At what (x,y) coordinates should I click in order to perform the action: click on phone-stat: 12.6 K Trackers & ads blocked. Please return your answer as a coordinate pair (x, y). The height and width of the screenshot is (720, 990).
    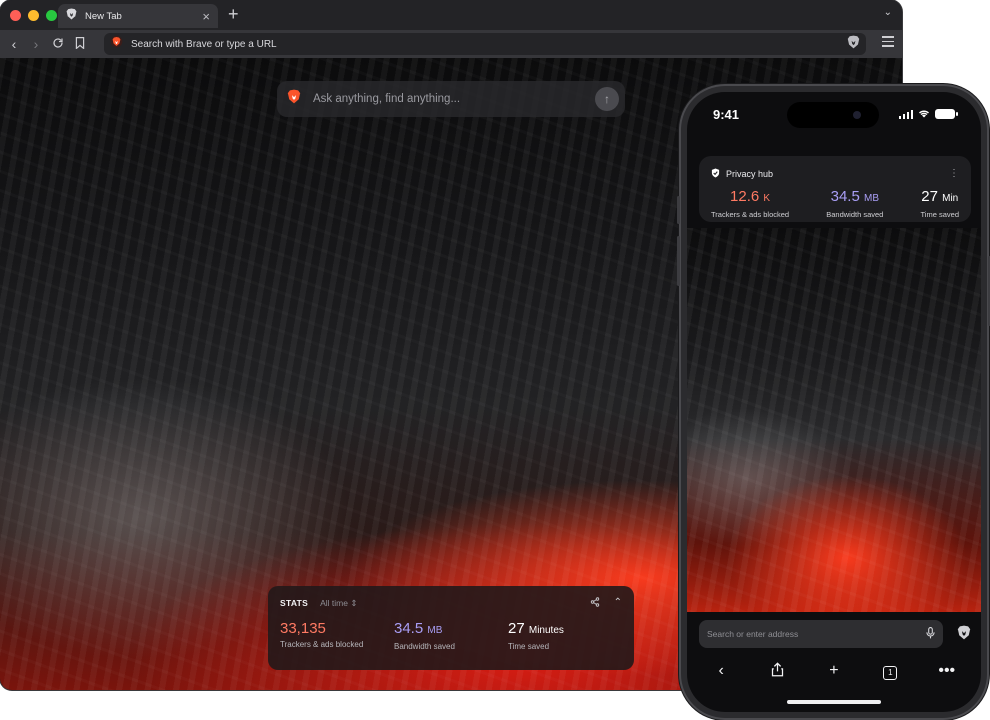
    Looking at the image, I should click on (750, 203).